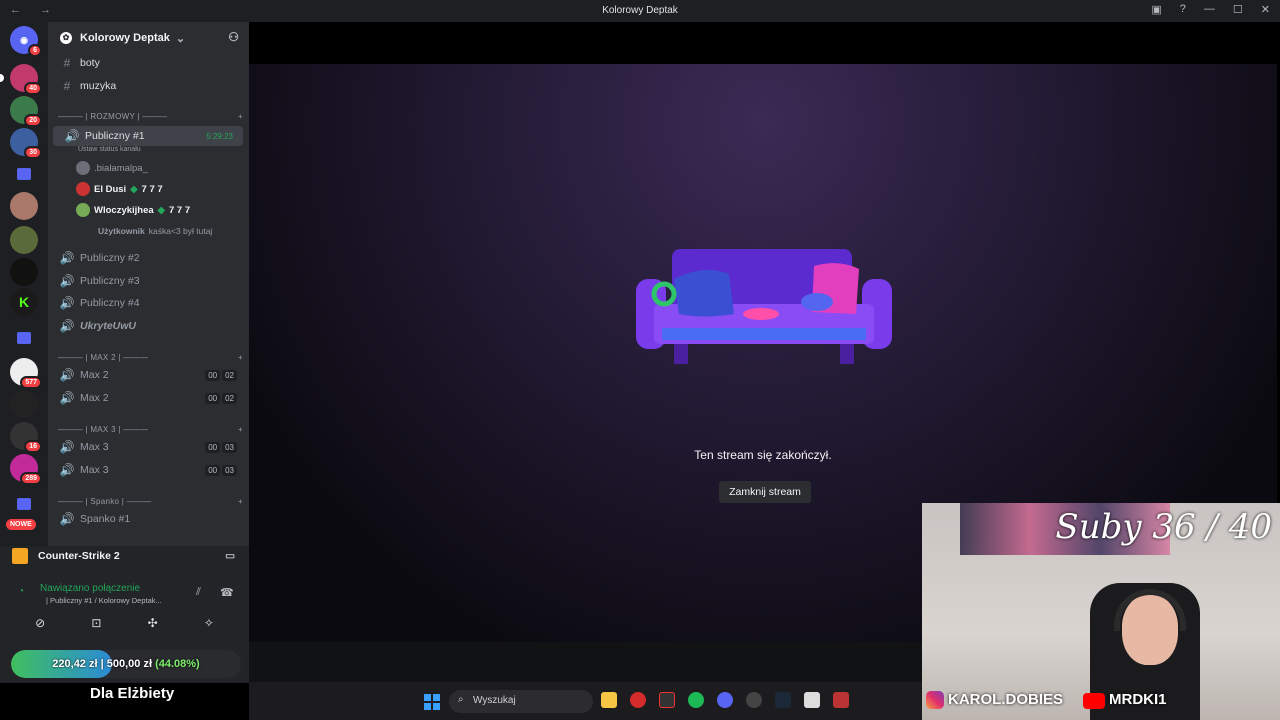 This screenshot has height=720, width=1280. Describe the element at coordinates (494, 700) in the screenshot. I see `search-label: Wyszukaj` at that location.